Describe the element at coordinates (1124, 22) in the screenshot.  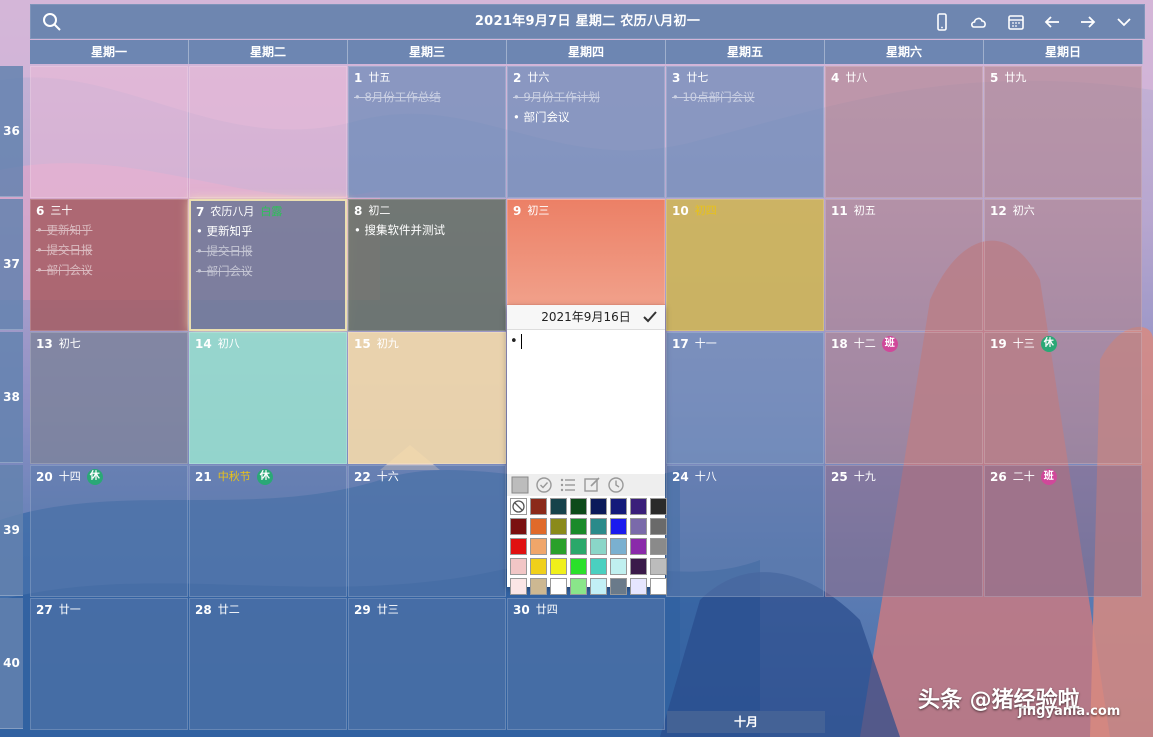
I see `chevron-down-icon` at that location.